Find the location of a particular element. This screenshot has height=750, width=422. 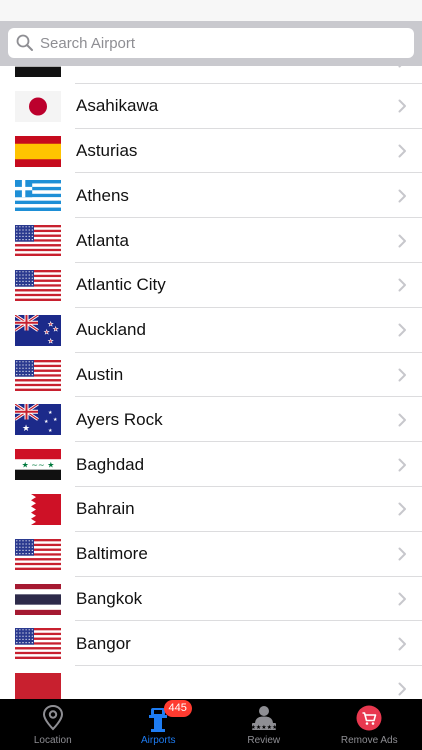

flag-image: ★ ★ ★ ★ is located at coordinates (38, 330).